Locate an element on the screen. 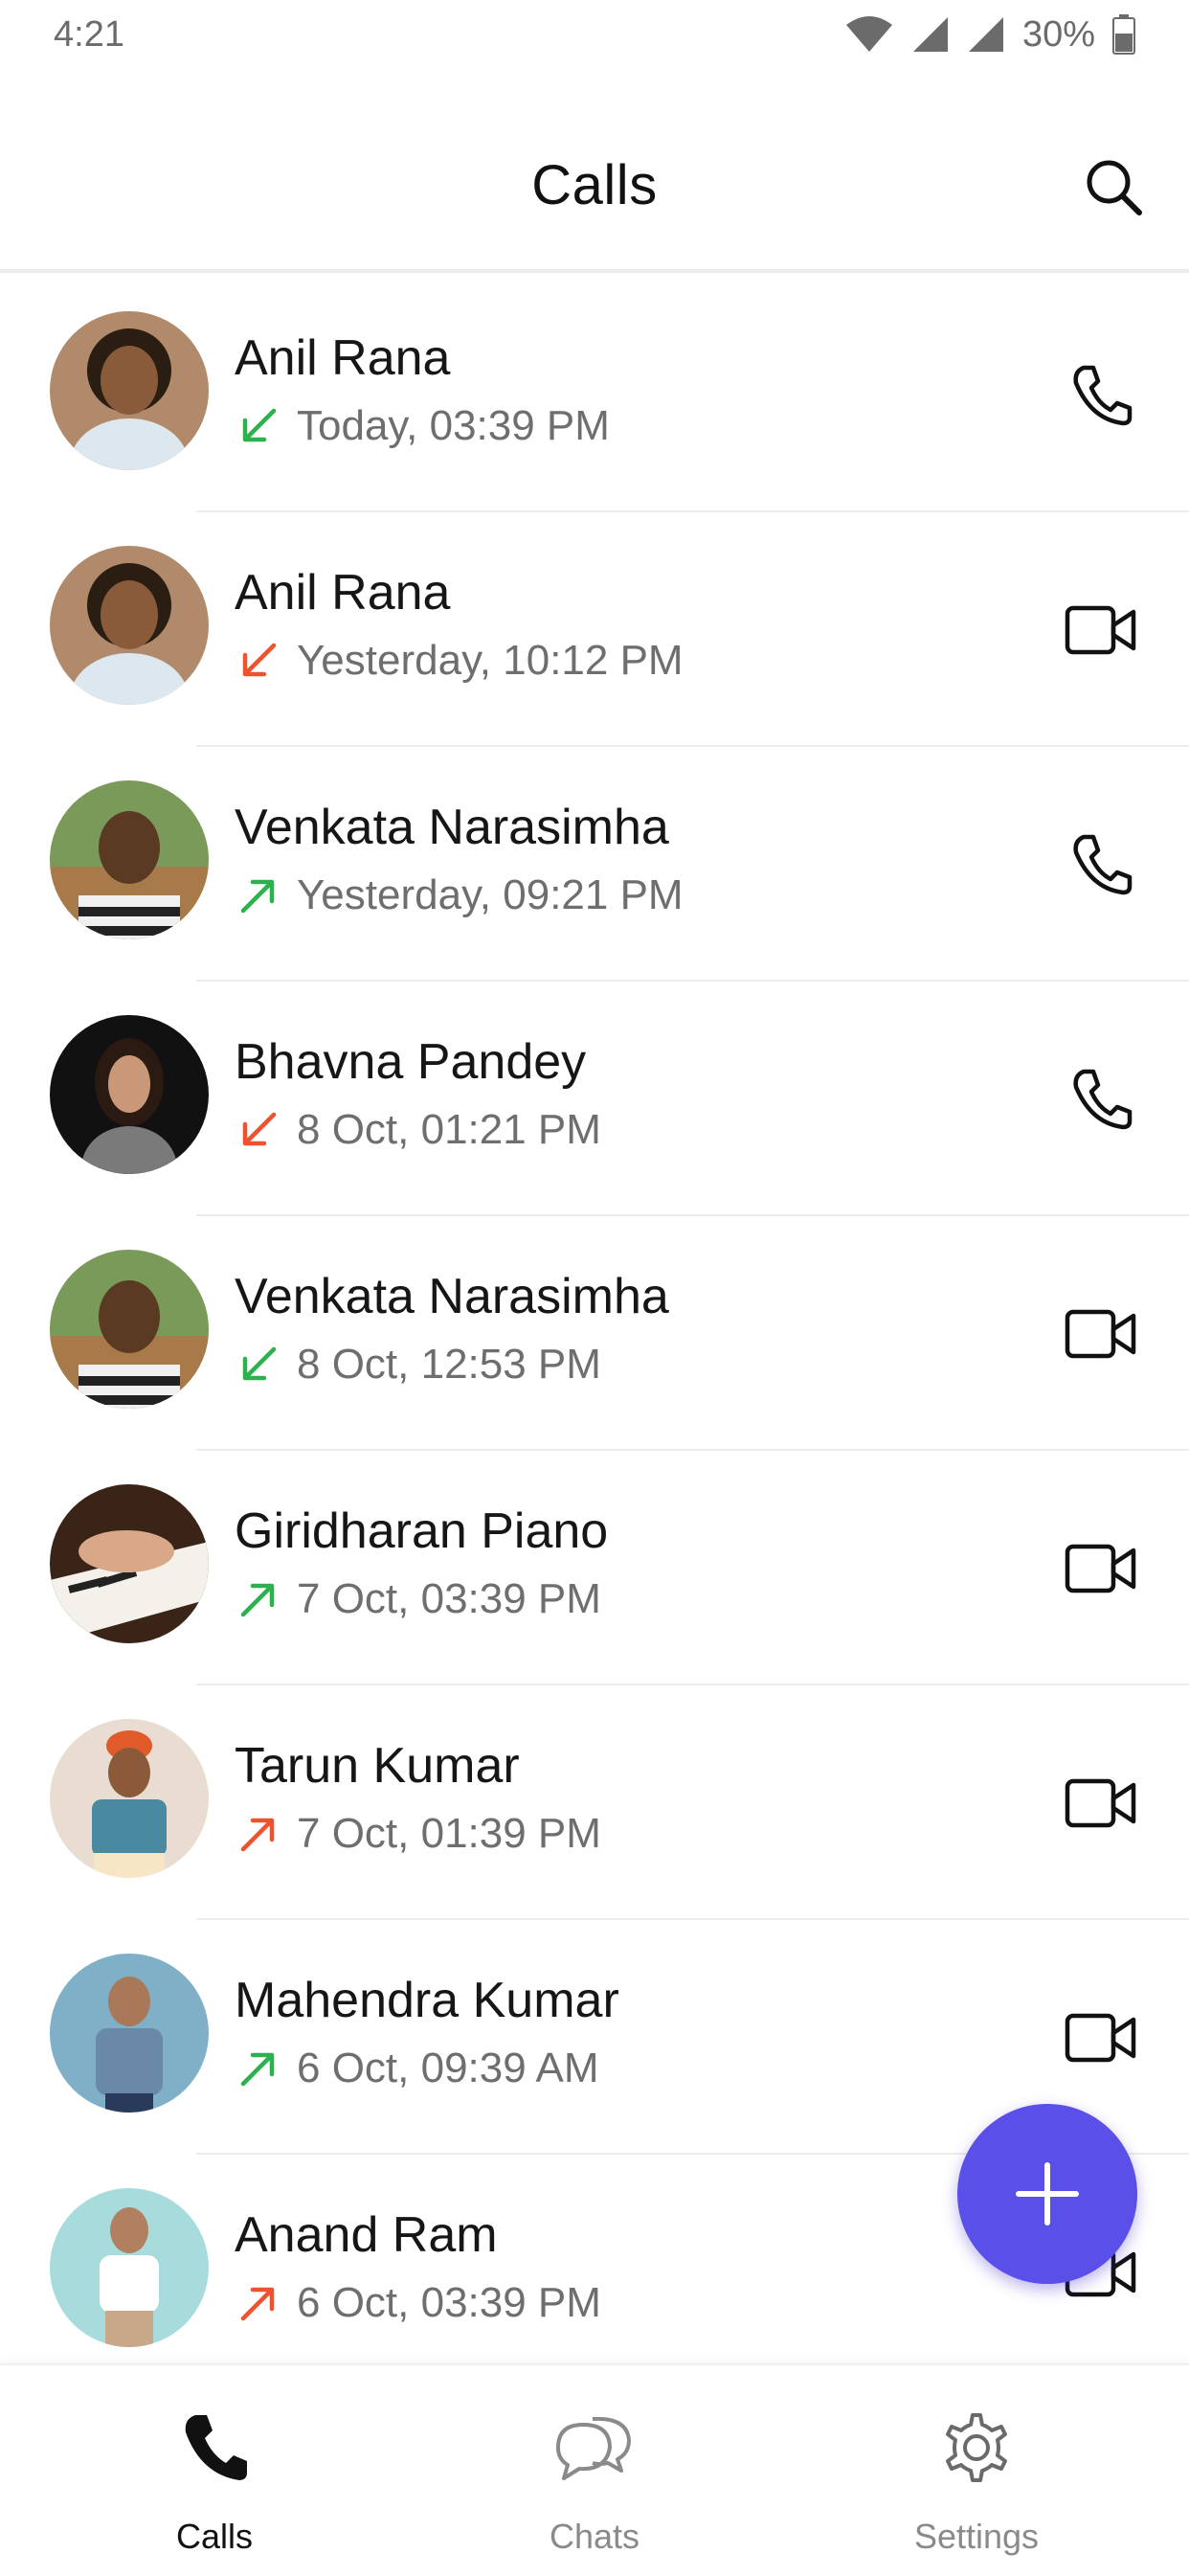 The width and height of the screenshot is (1189, 2576). new-call-button is located at coordinates (1047, 2194).